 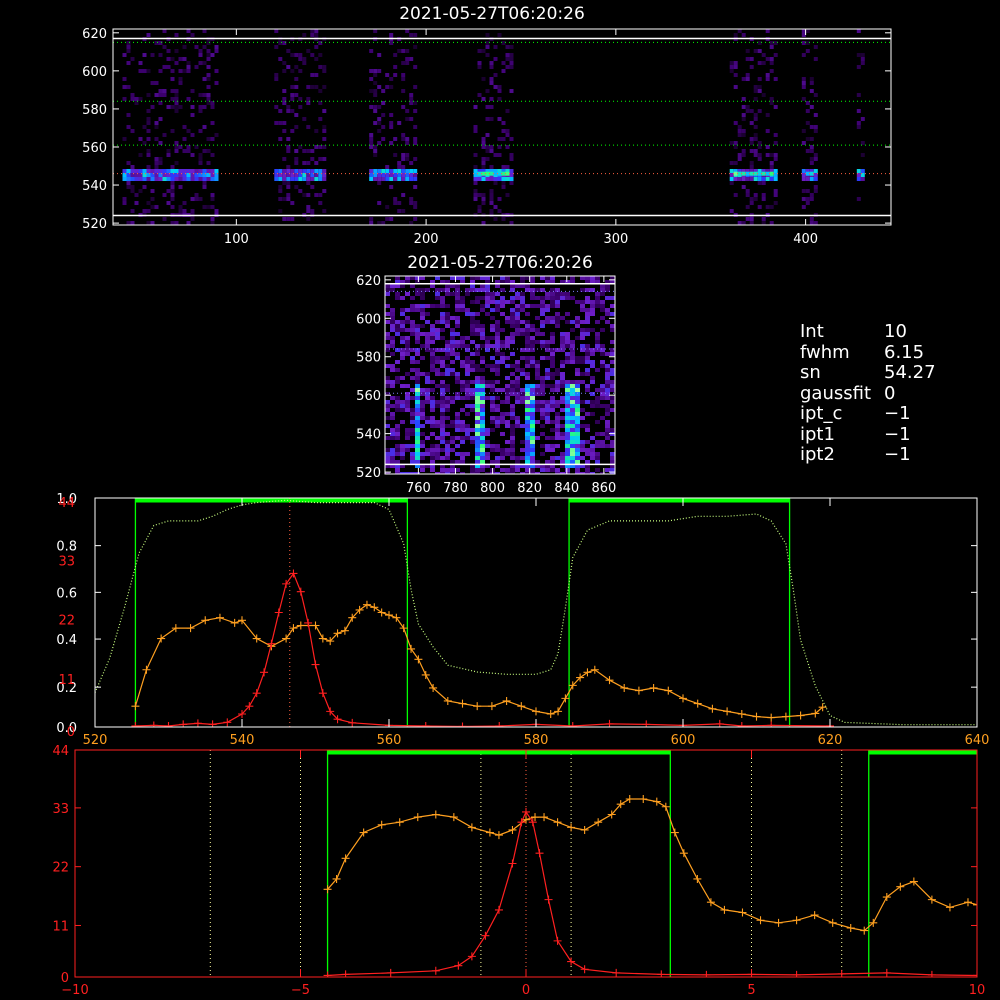 What do you see at coordinates (95, 740) in the screenshot?
I see `x-tick-label: 520` at bounding box center [95, 740].